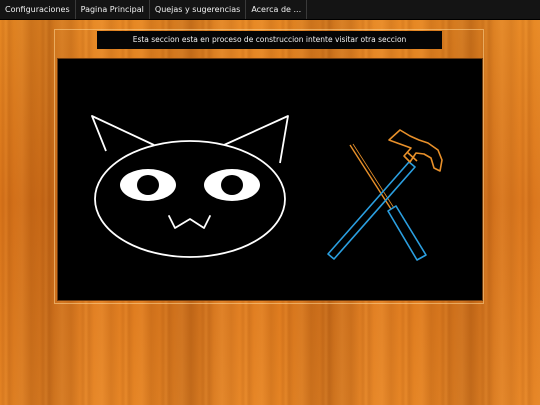  Describe the element at coordinates (123, 133) in the screenshot. I see `cat-left-ear` at that location.